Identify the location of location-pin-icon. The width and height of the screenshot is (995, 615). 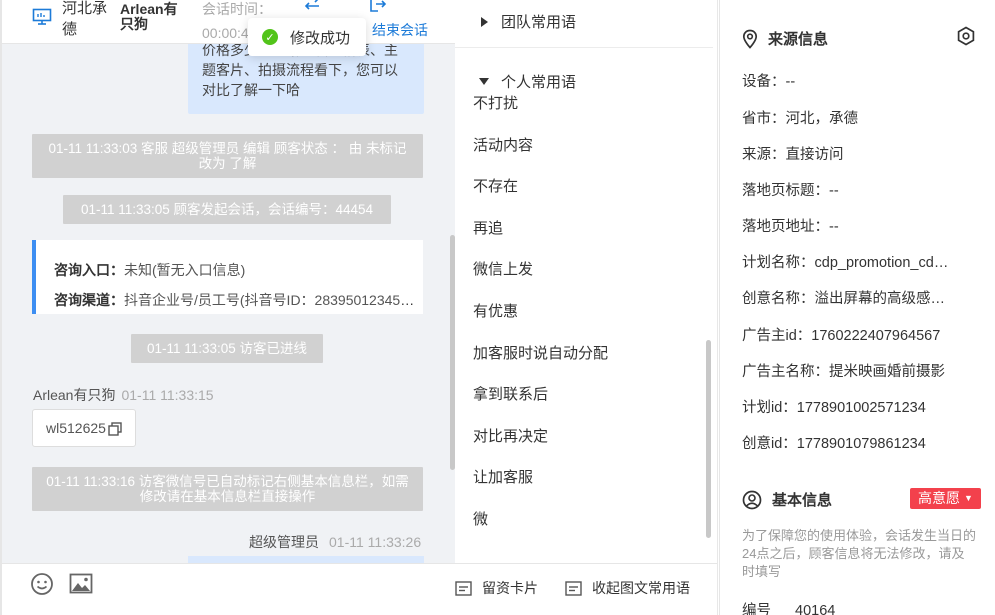
(750, 39).